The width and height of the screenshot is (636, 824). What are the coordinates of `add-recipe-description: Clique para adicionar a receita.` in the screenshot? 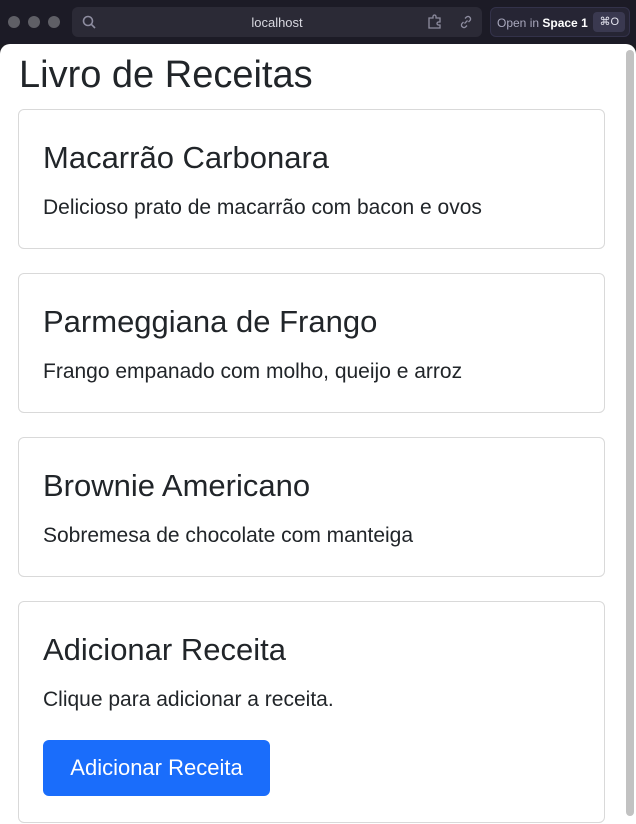 It's located at (188, 699).